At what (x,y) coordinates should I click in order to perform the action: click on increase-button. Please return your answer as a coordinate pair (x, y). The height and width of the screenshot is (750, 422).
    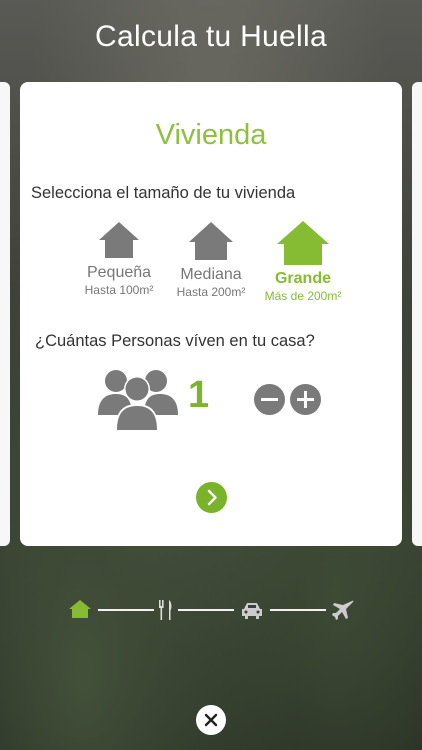
    Looking at the image, I should click on (305, 399).